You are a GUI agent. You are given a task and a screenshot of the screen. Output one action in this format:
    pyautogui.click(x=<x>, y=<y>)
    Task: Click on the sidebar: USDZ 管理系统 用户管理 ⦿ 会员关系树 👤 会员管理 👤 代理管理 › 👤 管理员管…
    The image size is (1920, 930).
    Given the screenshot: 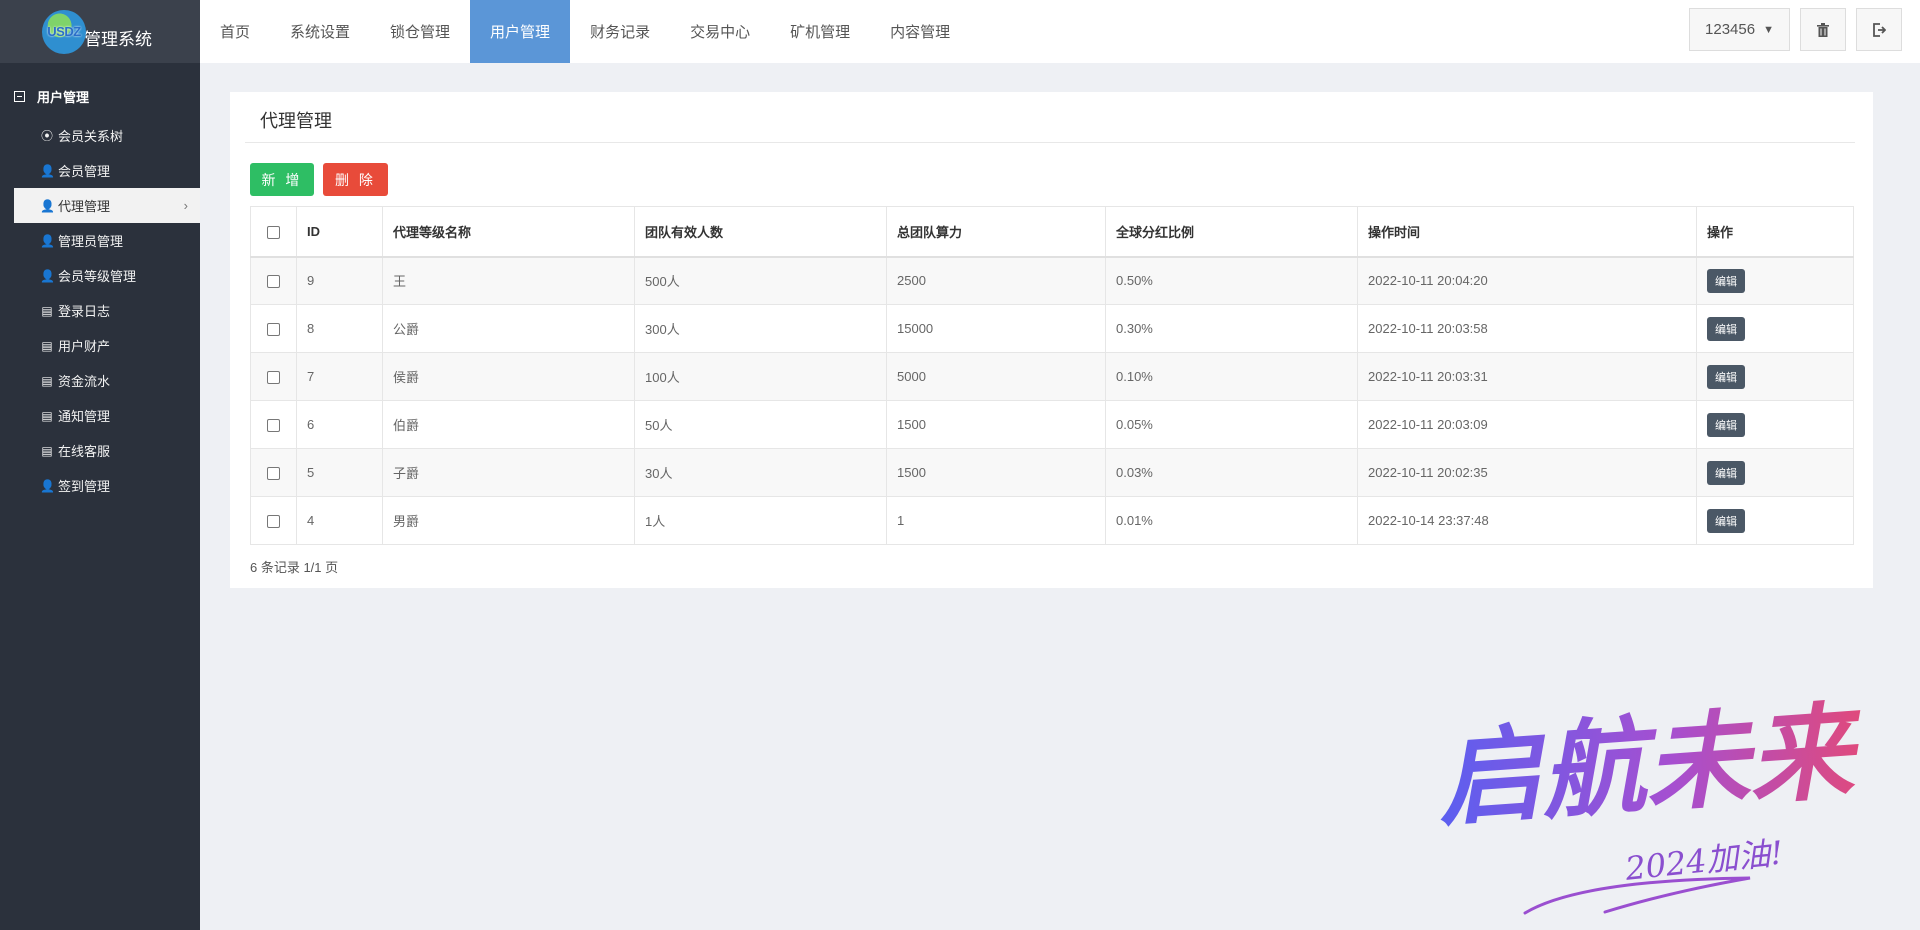 What is the action you would take?
    pyautogui.click(x=100, y=465)
    